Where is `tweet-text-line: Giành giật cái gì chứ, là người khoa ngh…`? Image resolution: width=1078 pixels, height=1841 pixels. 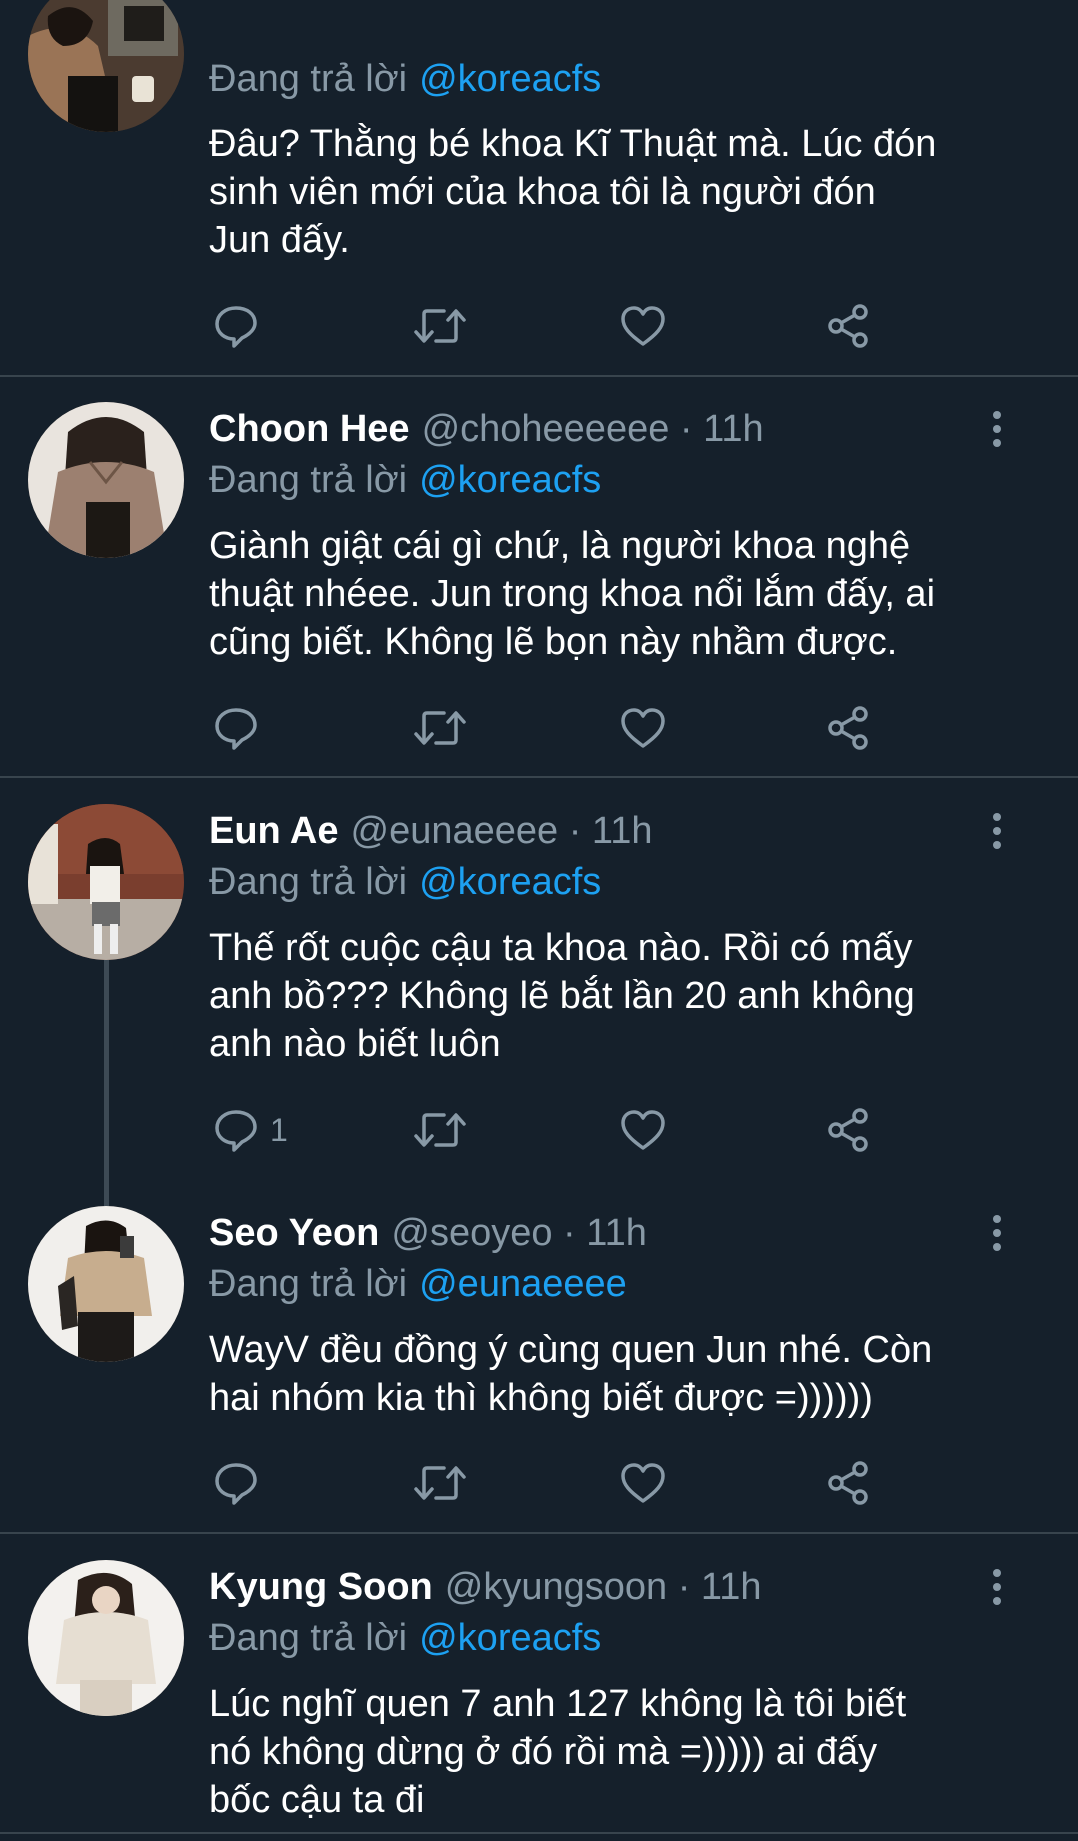
tweet-text-line: Giành giật cái gì chứ, là người khoa ngh… is located at coordinates (560, 546).